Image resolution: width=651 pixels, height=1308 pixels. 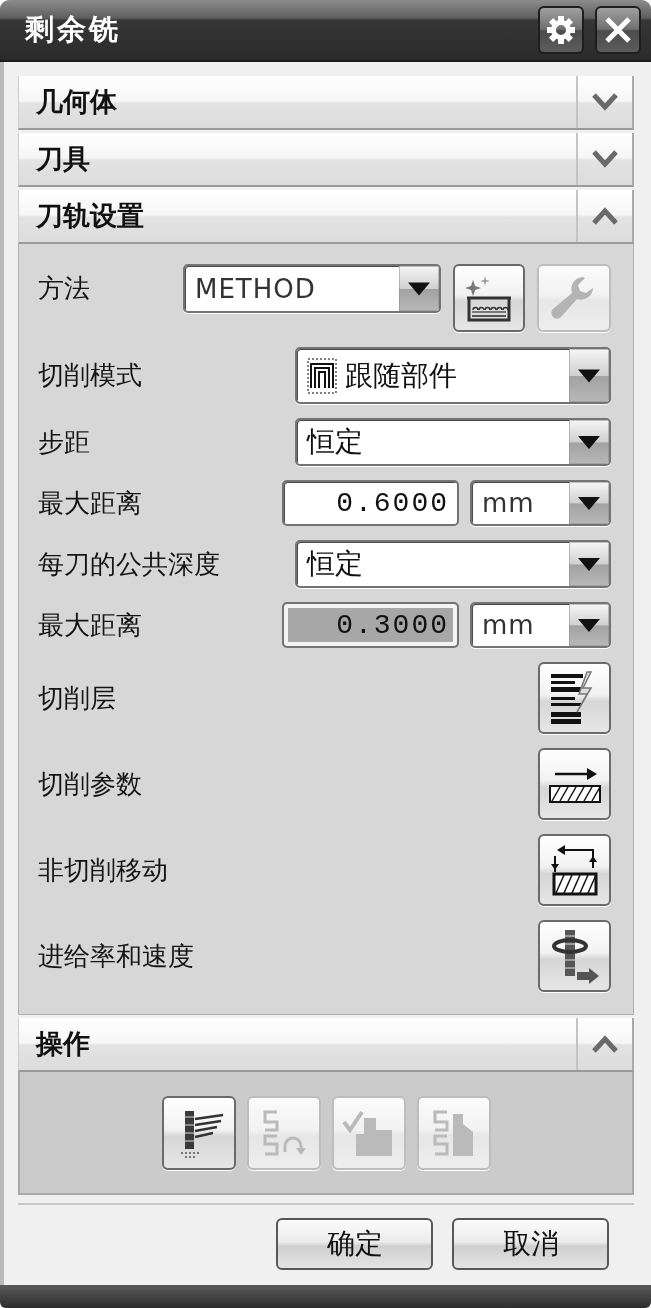 What do you see at coordinates (90, 784) in the screenshot?
I see `field-label: 切削参数` at bounding box center [90, 784].